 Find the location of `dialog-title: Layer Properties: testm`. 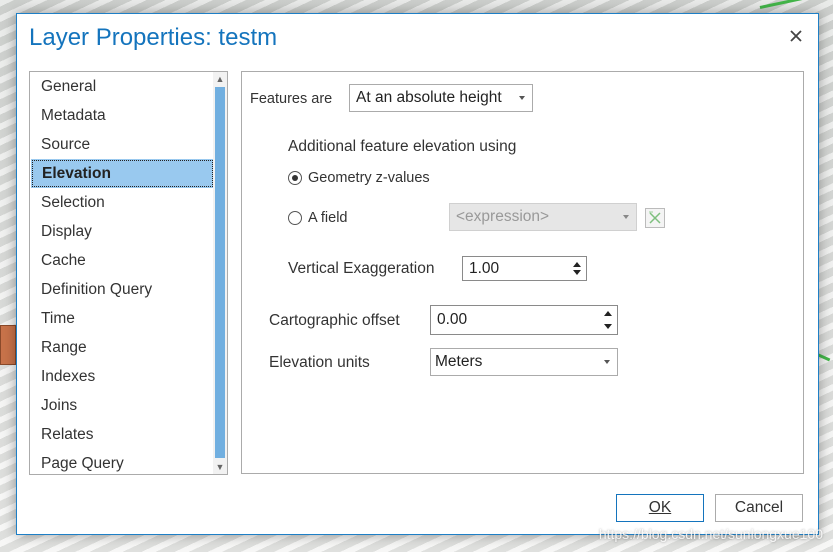

dialog-title: Layer Properties: testm is located at coordinates (153, 37).